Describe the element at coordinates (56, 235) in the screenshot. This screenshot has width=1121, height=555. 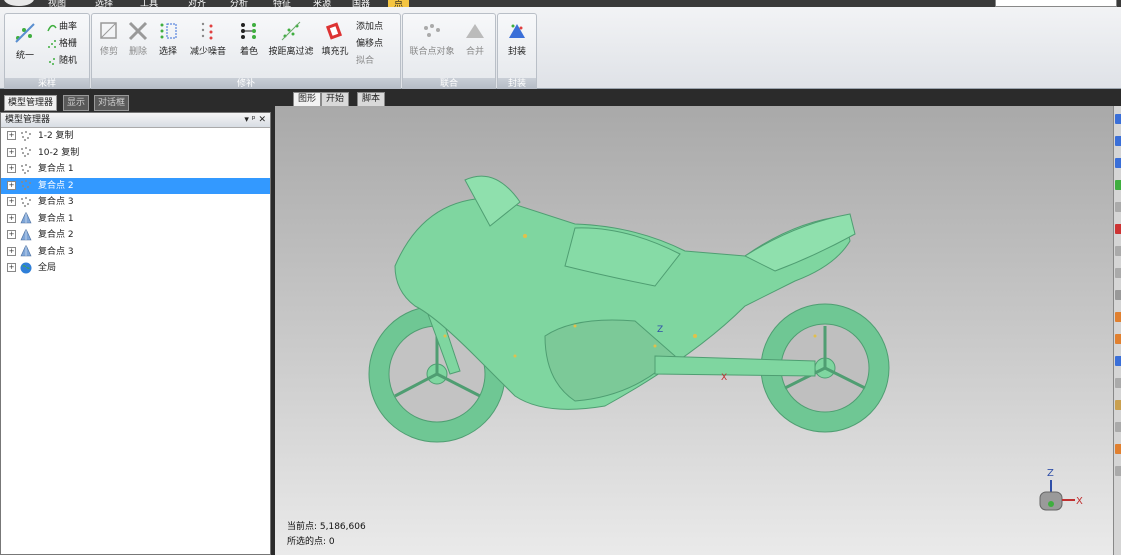
I see `tree-item-label: 复合点 2` at that location.